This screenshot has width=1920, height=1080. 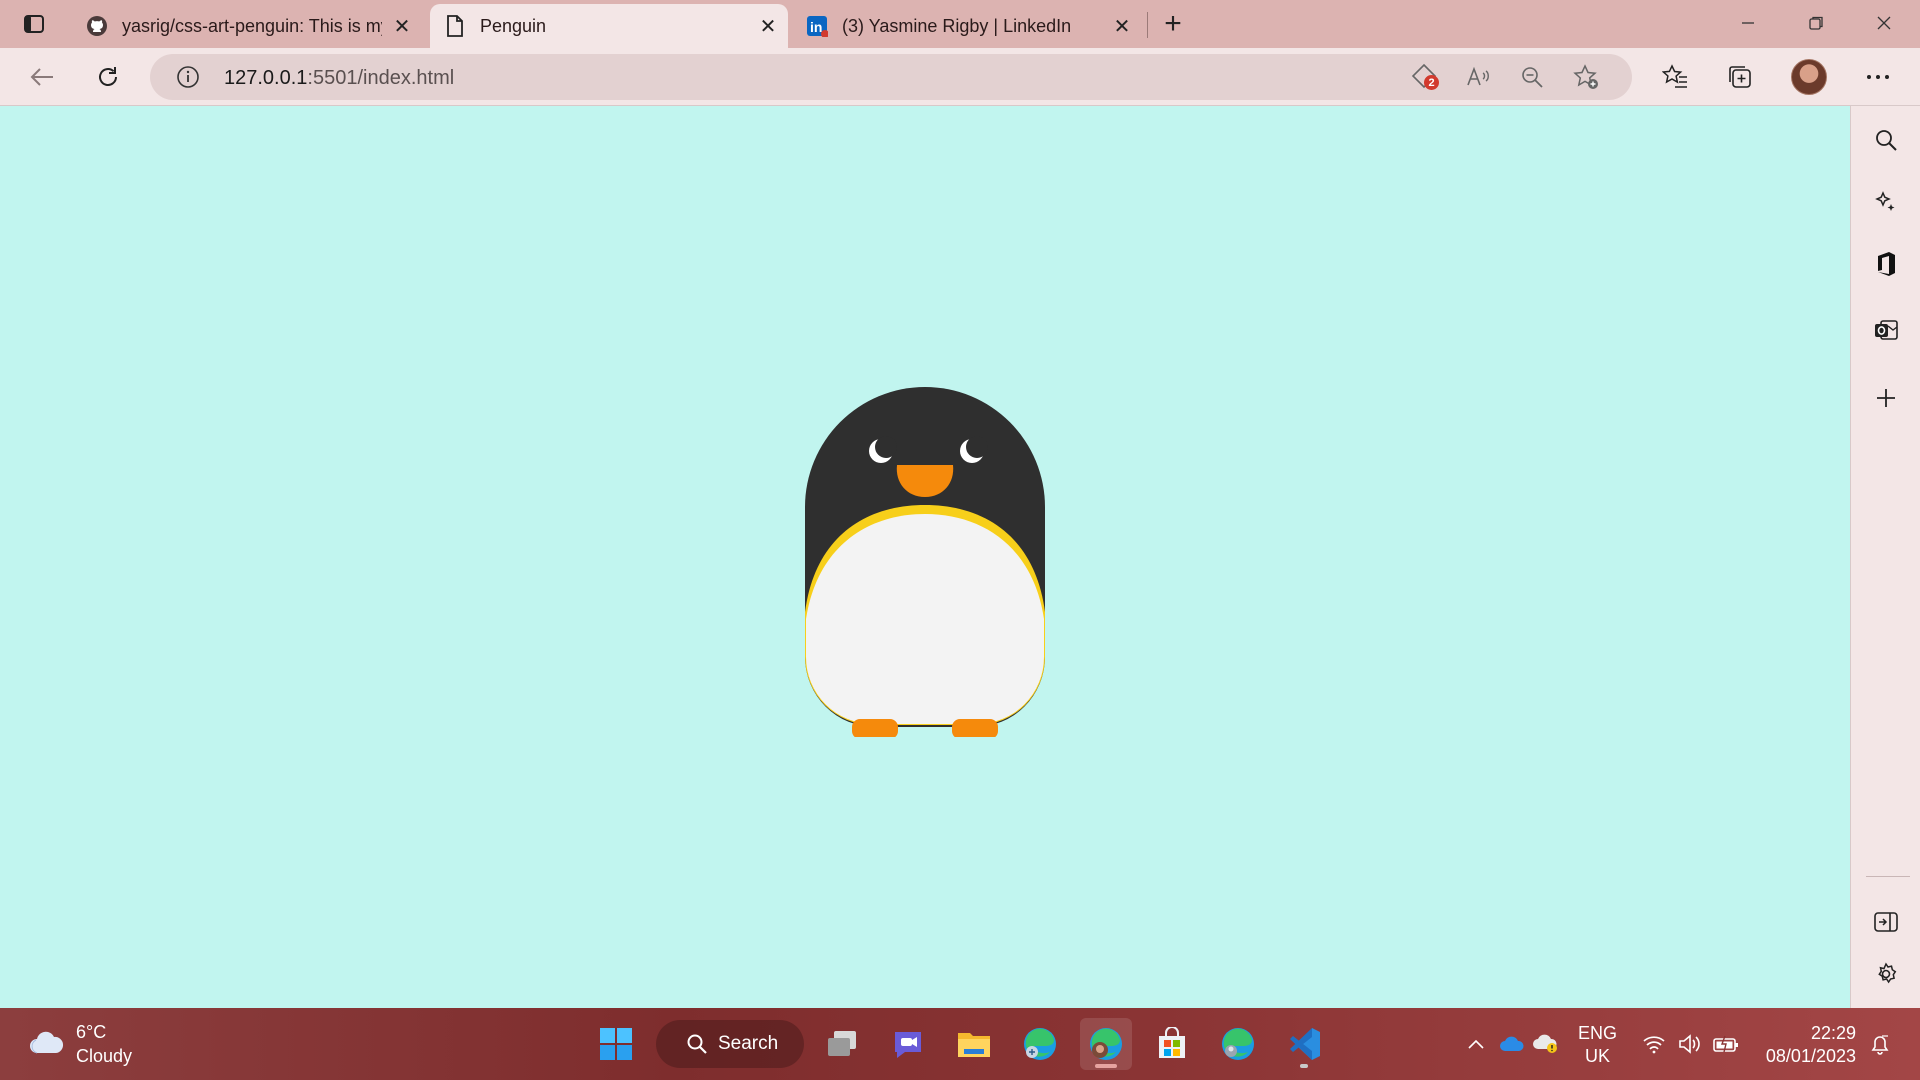 I want to click on tab-penguin: Penguin ✕, so click(x=609, y=26).